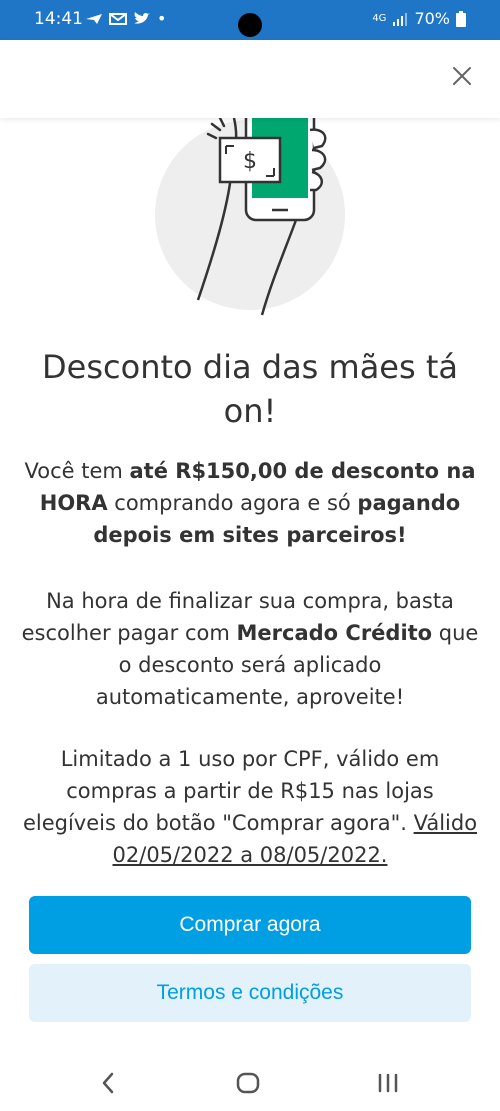 This screenshot has width=500, height=1111. Describe the element at coordinates (250, 203) in the screenshot. I see `hand-phone-illustration: $` at that location.